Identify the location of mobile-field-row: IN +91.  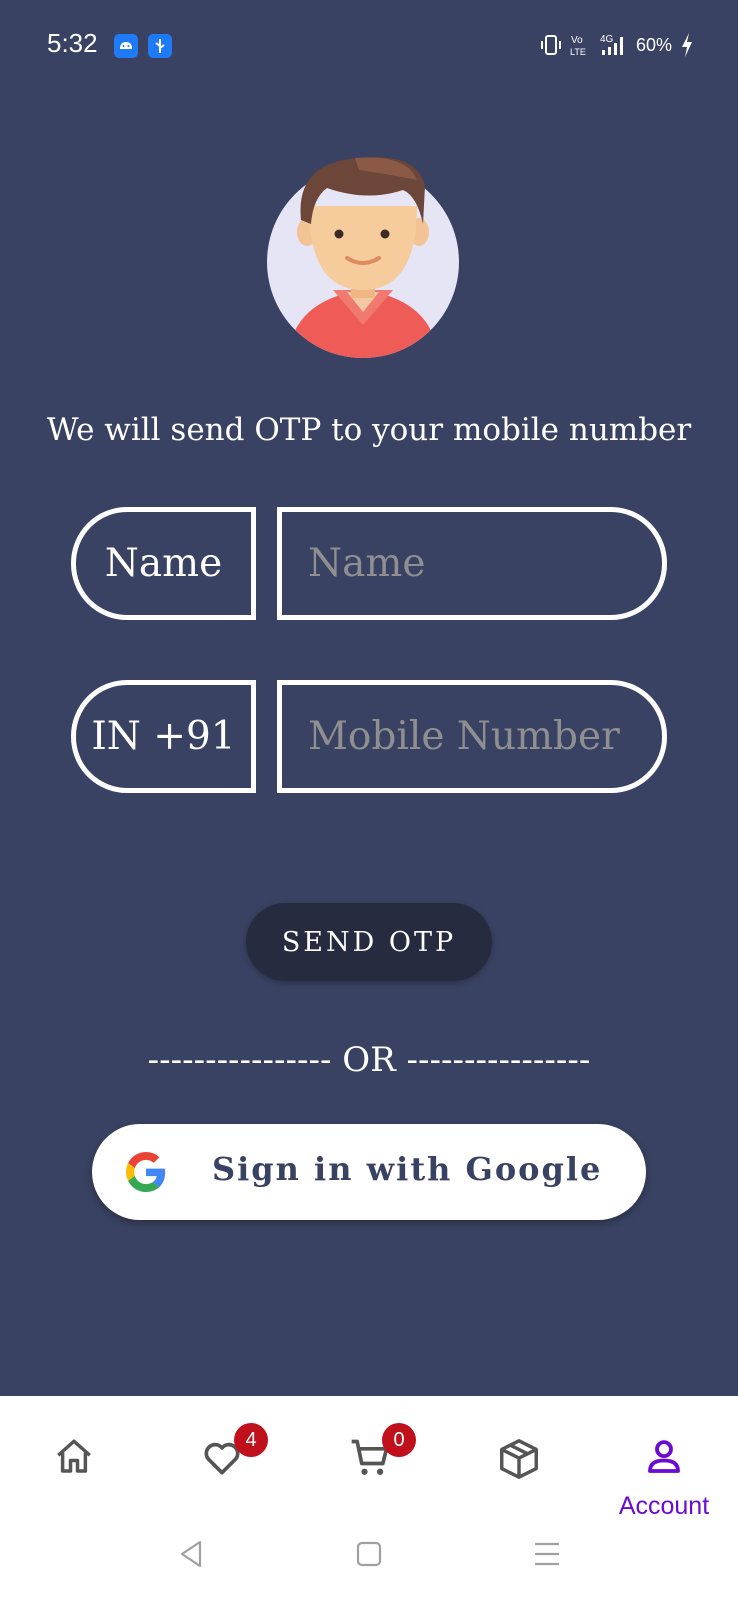
(369, 736).